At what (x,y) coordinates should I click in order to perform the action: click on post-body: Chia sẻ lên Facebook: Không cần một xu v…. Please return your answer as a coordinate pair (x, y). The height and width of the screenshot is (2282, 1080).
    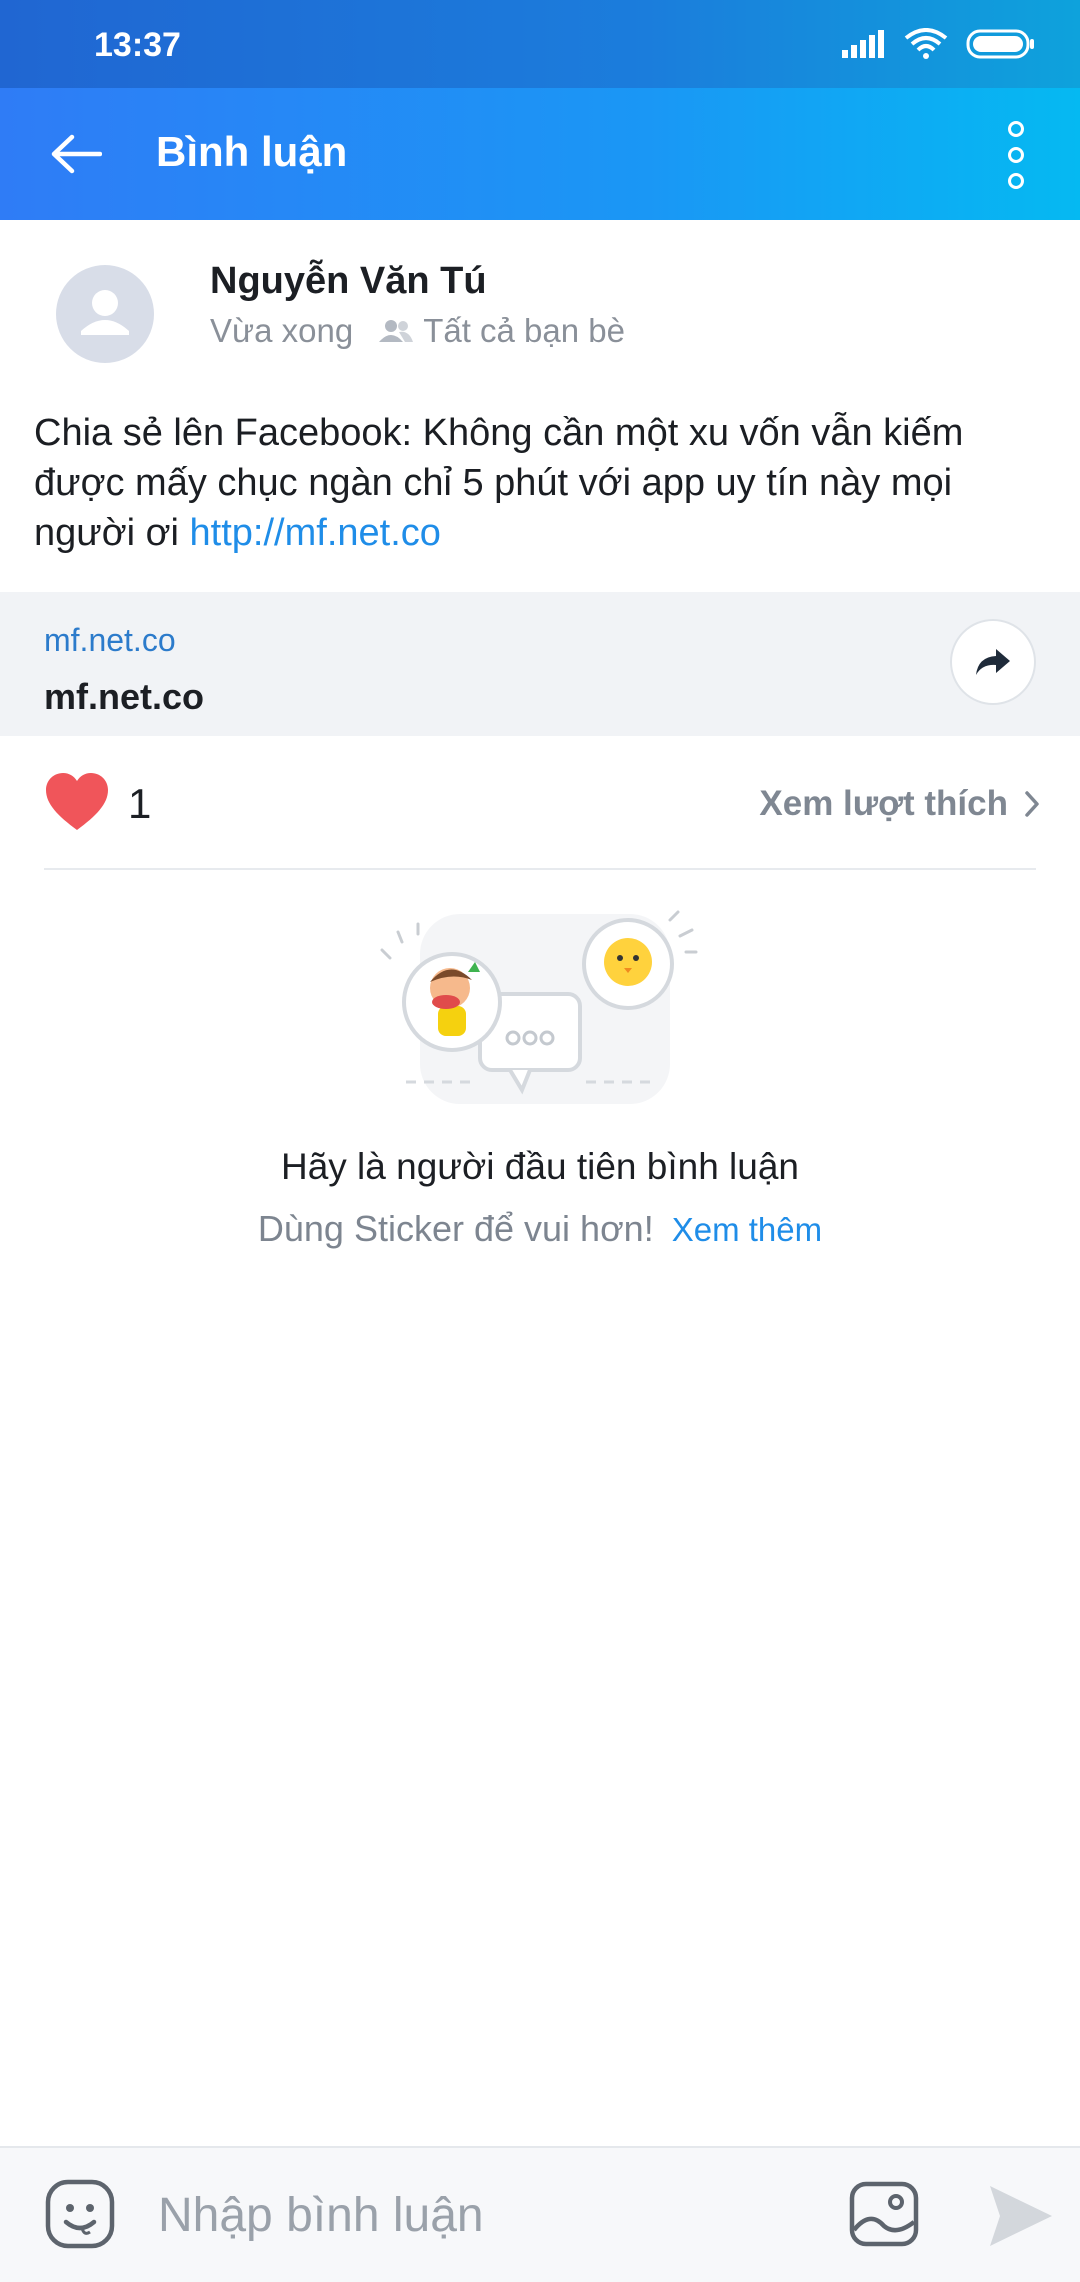
    Looking at the image, I should click on (499, 483).